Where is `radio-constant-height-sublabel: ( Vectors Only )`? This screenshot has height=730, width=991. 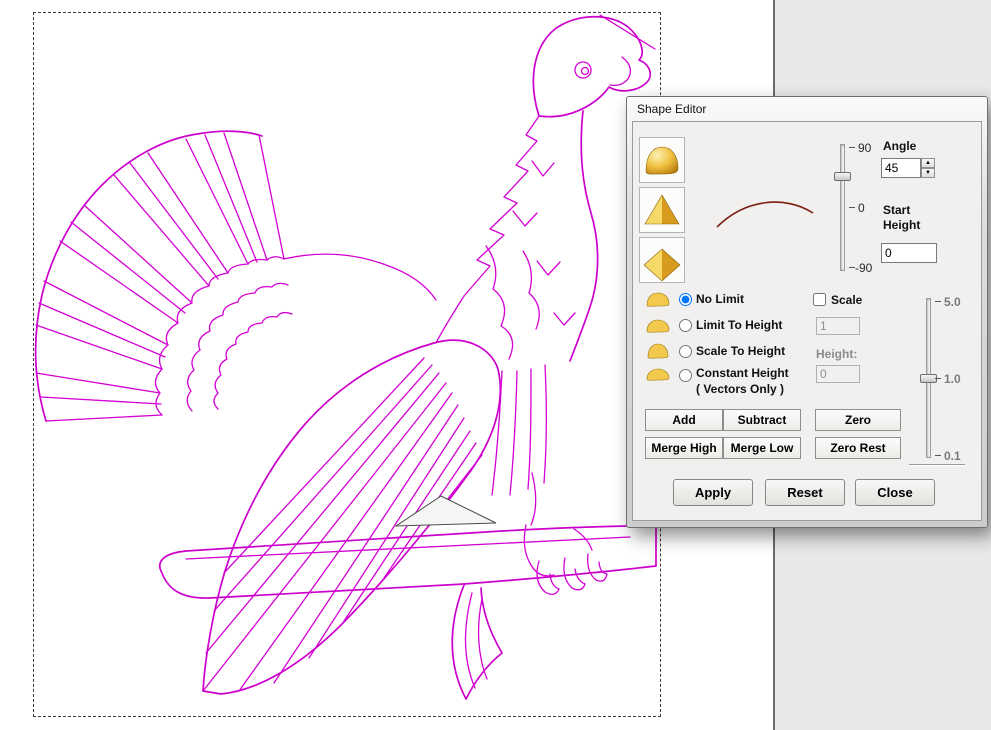 radio-constant-height-sublabel: ( Vectors Only ) is located at coordinates (740, 389).